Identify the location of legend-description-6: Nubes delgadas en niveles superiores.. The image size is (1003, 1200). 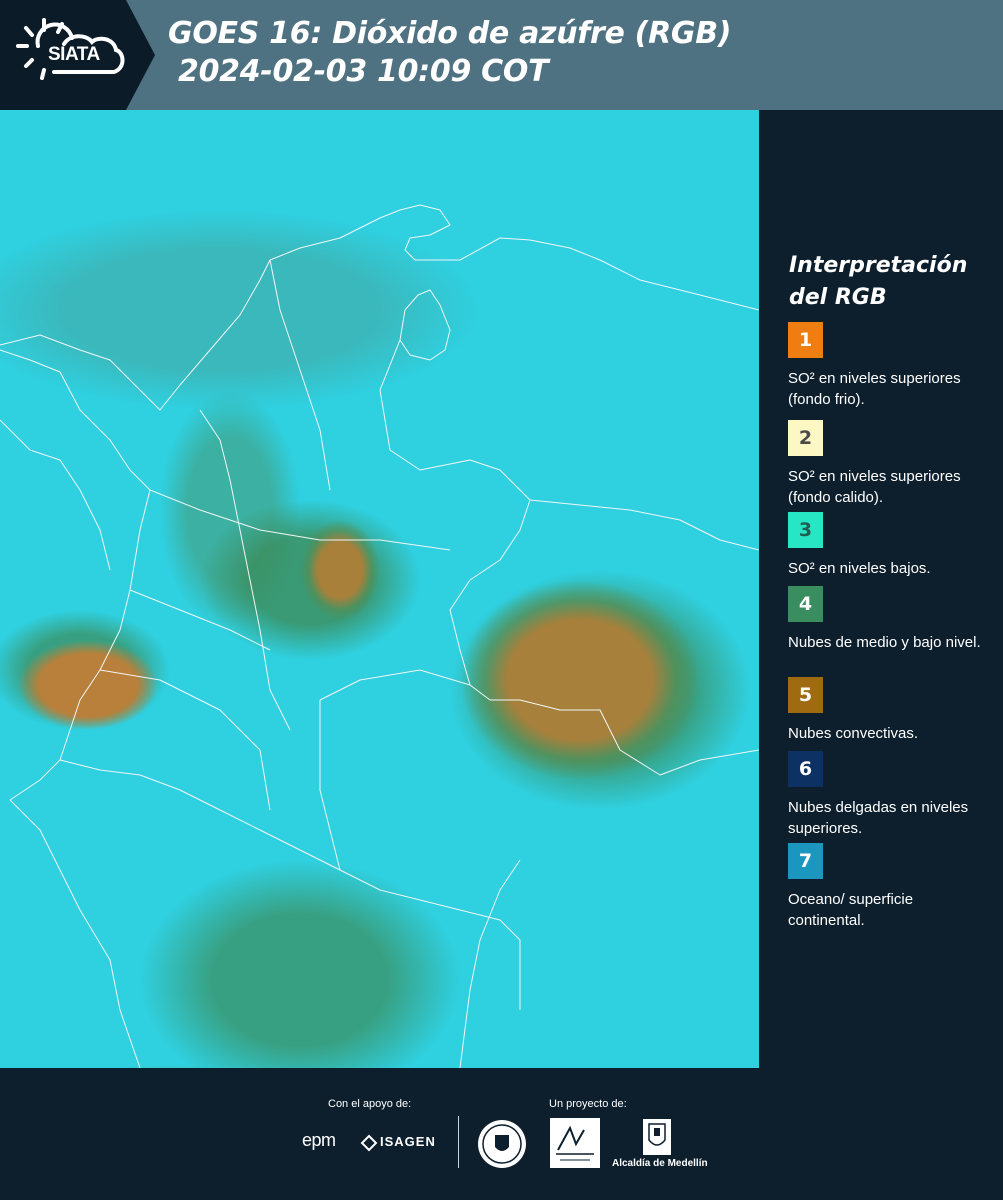
(878, 818).